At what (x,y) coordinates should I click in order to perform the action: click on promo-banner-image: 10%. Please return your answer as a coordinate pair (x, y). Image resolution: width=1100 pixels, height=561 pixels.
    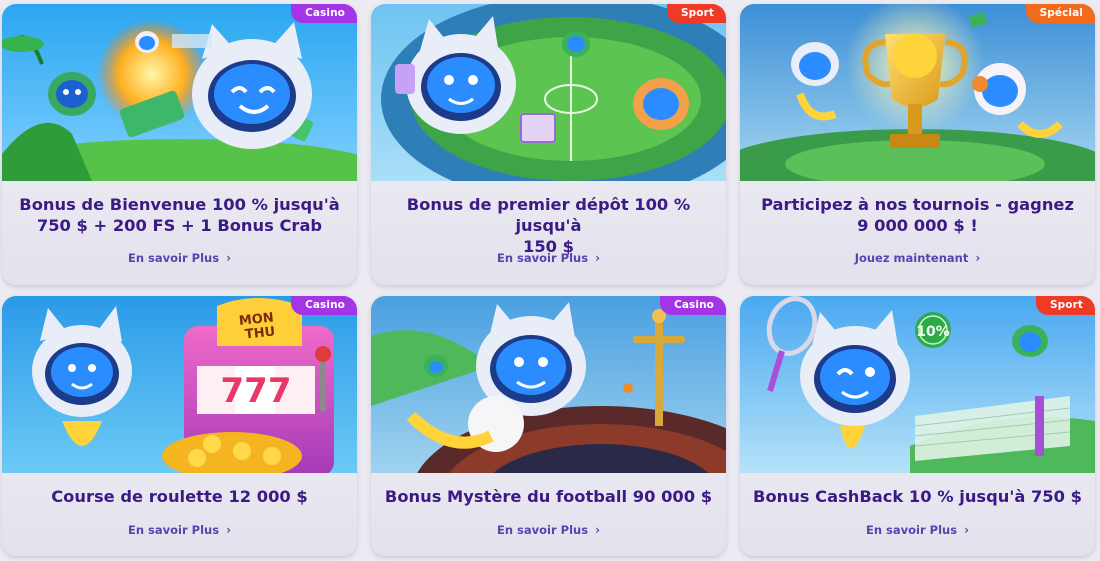
    Looking at the image, I should click on (917, 384).